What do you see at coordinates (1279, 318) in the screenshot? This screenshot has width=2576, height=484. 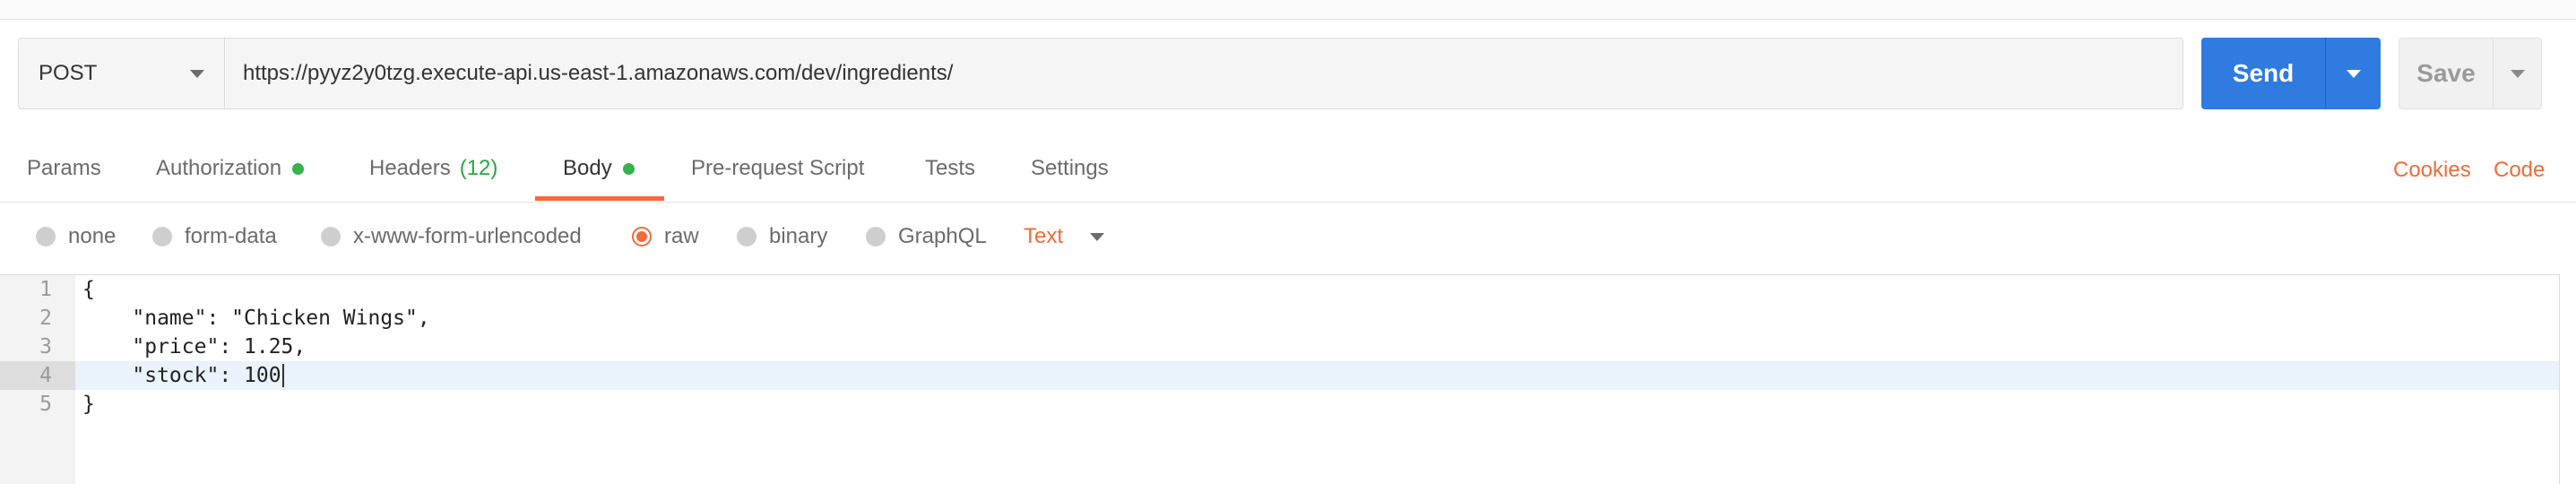 I see `editor-line: 2 "name": "Chicken Wings",` at bounding box center [1279, 318].